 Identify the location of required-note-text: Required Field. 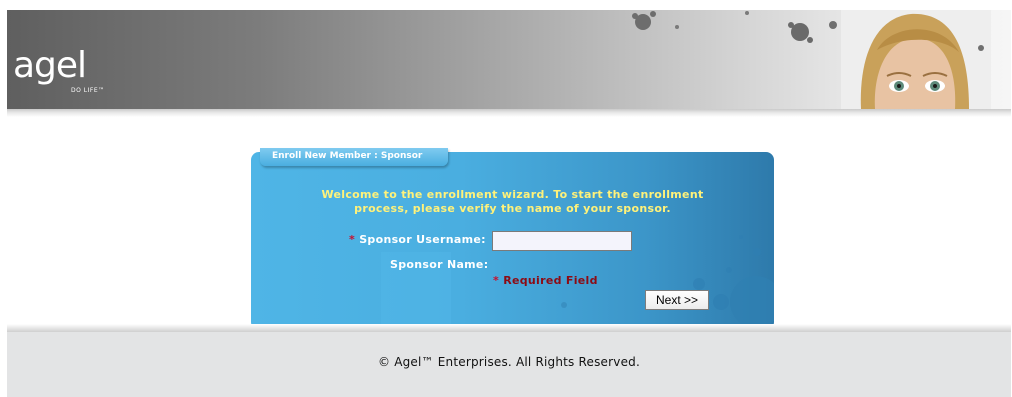
(550, 280).